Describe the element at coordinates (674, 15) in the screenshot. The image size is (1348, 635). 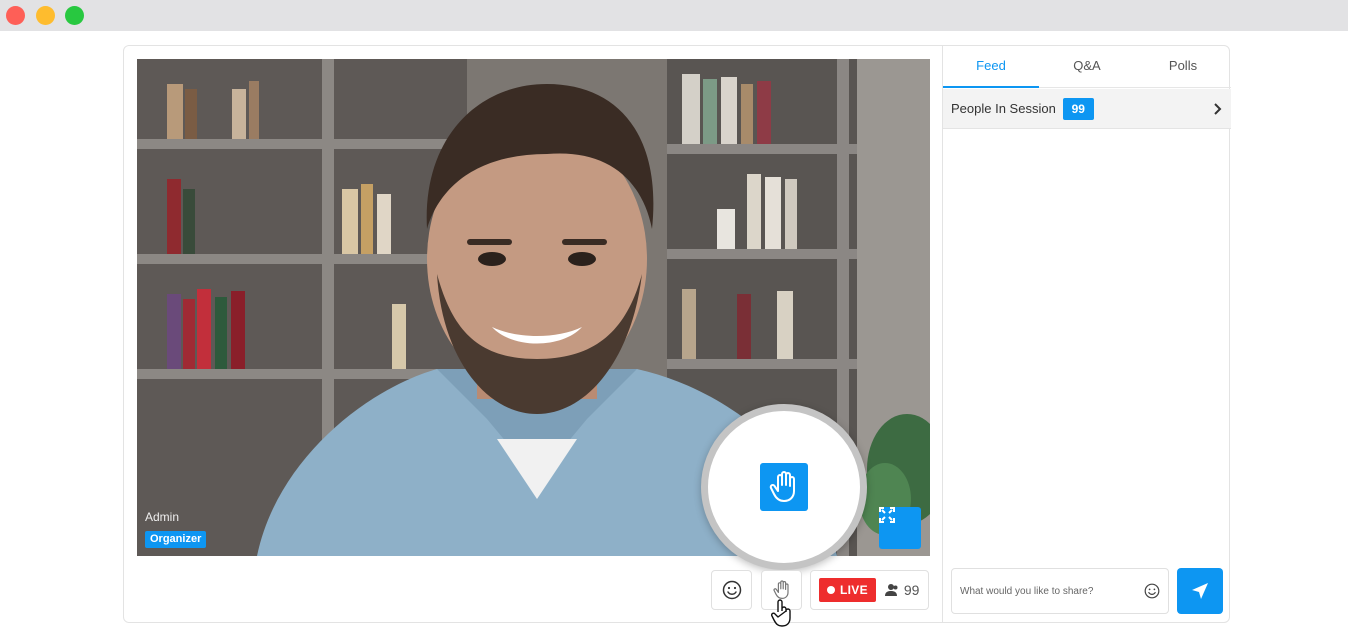
I see `window-titlebar` at that location.